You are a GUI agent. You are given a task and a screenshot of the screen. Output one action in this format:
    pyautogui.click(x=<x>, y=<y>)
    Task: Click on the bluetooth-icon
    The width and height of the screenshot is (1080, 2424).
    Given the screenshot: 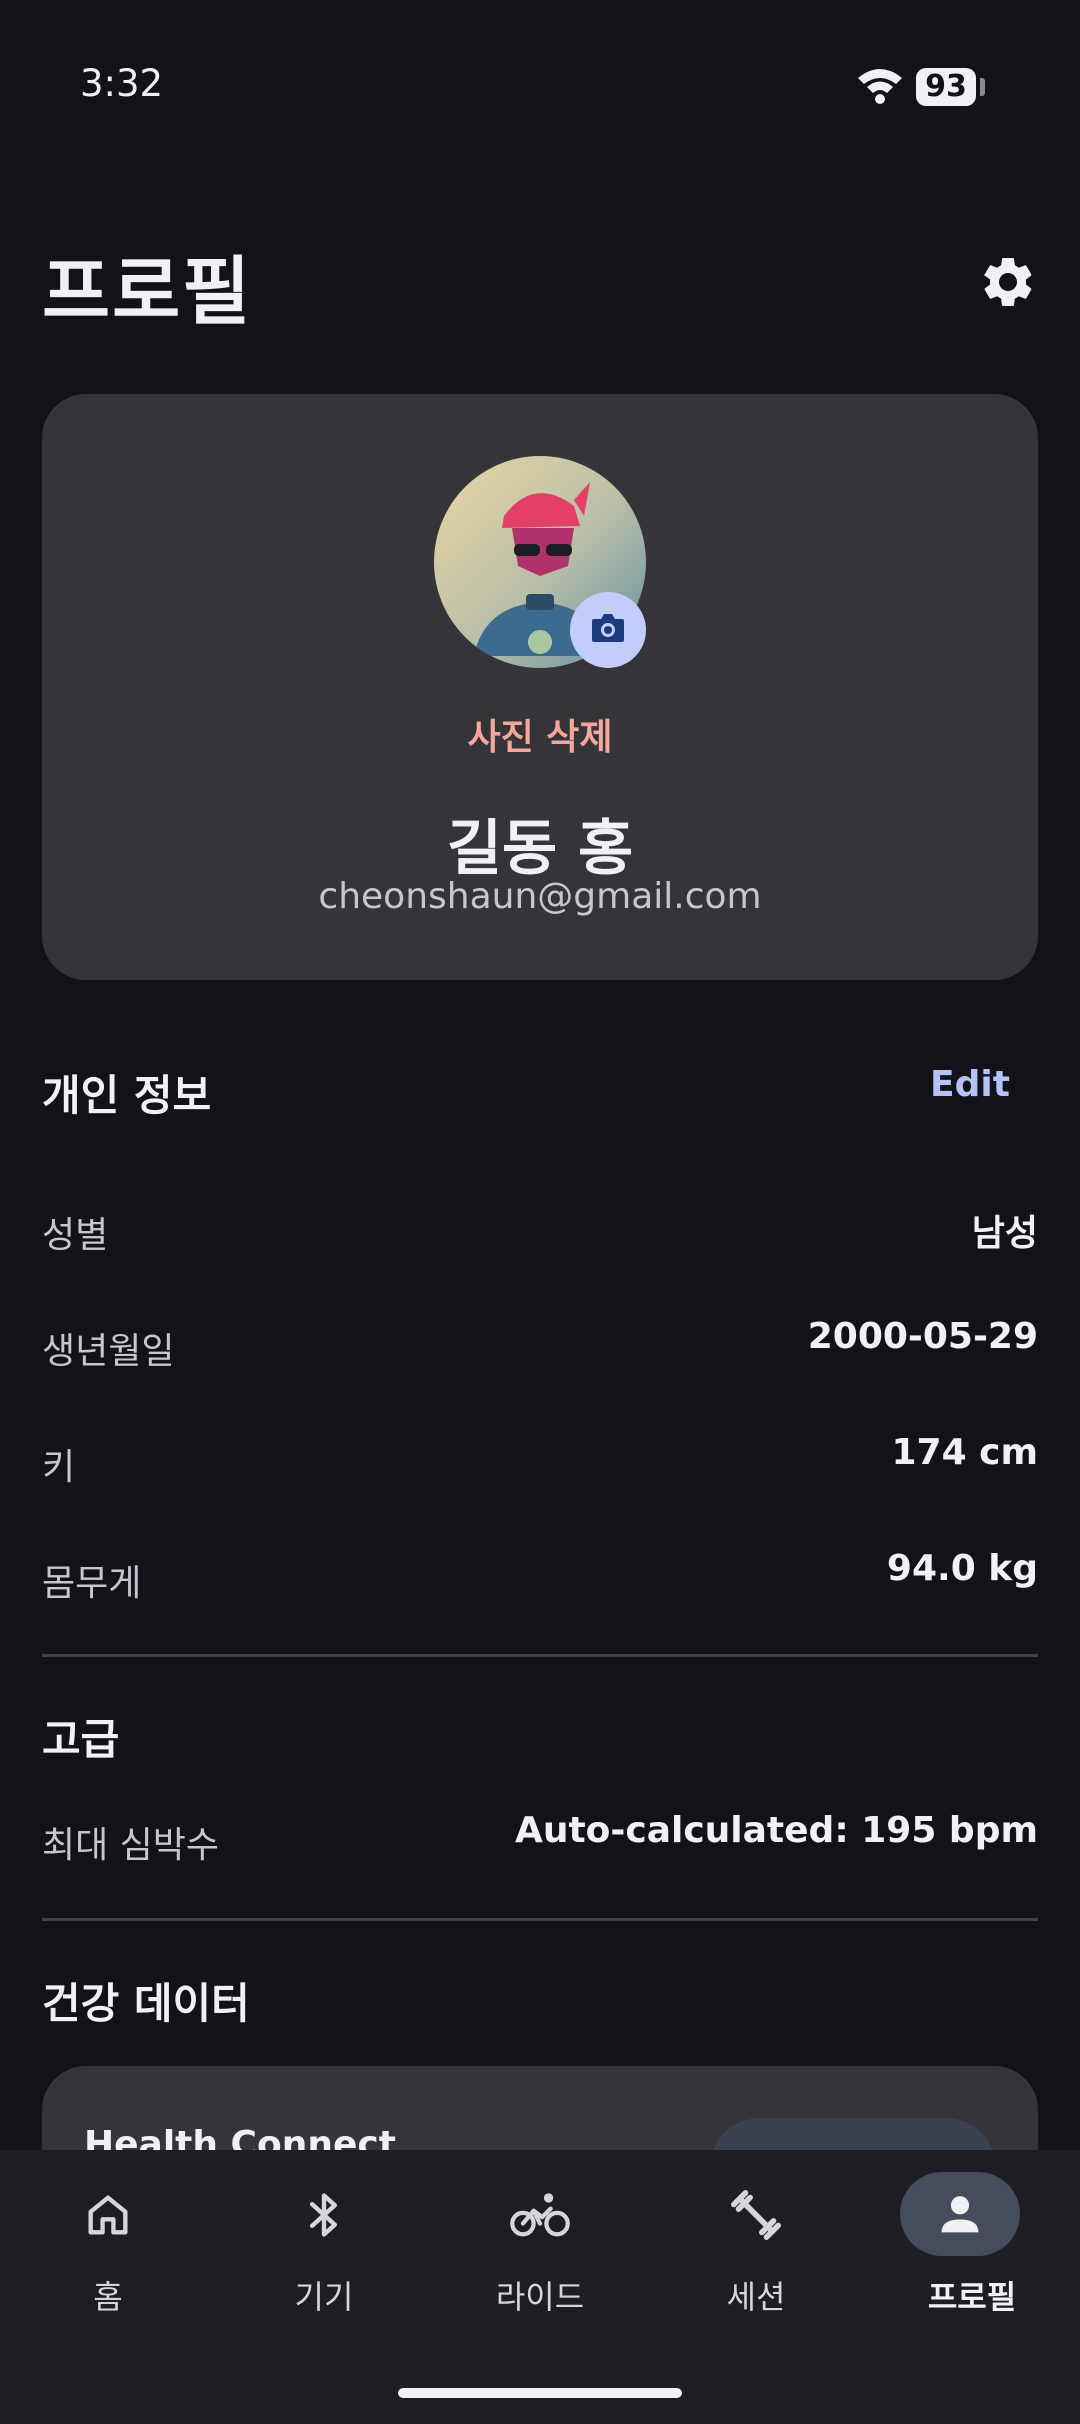 What is the action you would take?
    pyautogui.click(x=324, y=2215)
    